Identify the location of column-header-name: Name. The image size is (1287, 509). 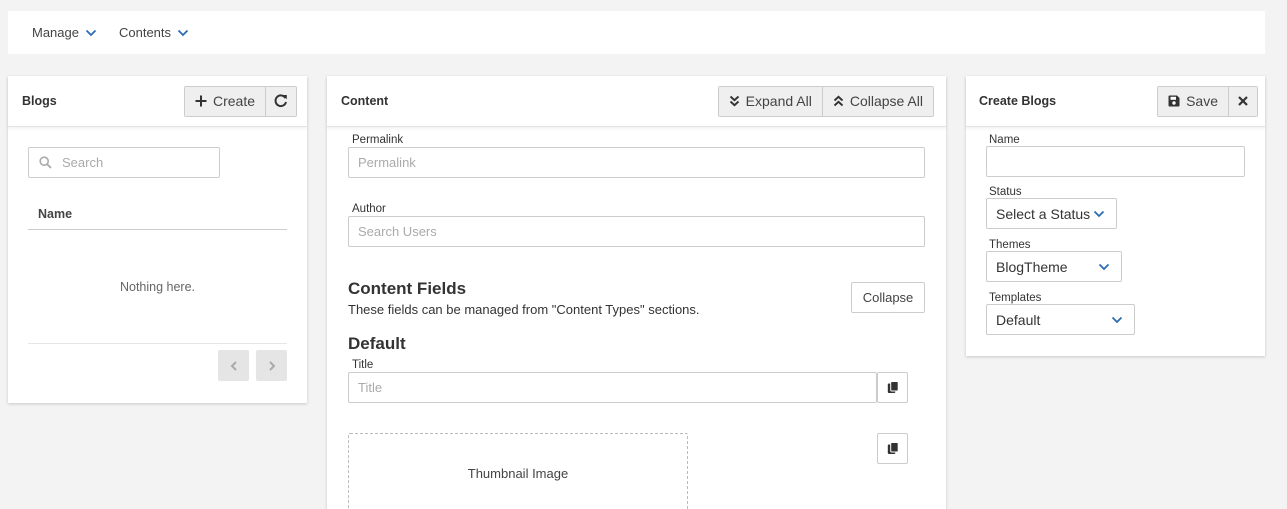
(157, 218).